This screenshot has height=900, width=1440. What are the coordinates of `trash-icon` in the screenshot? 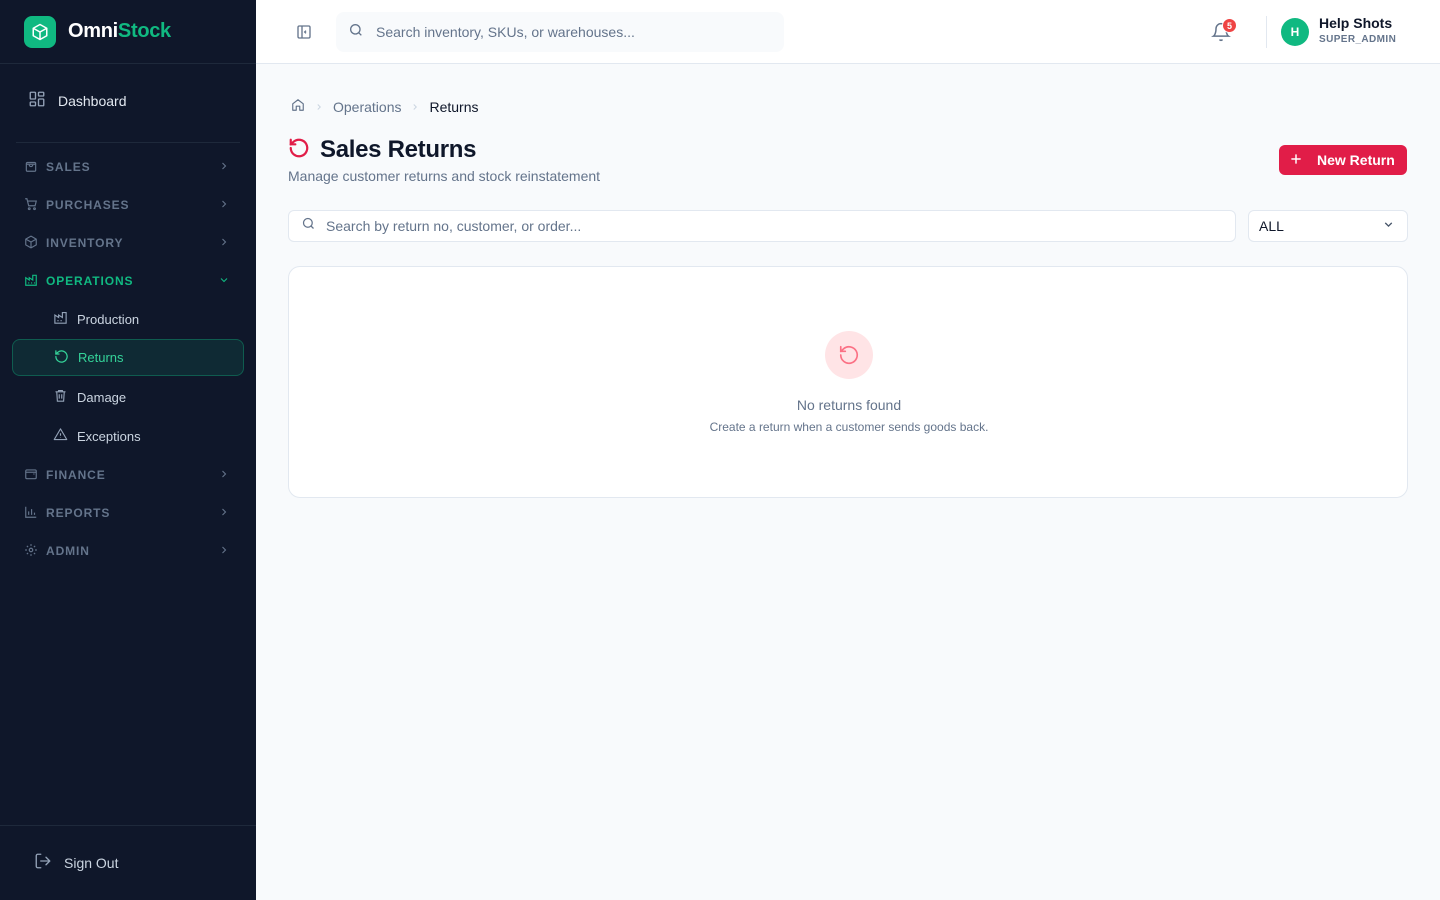 It's located at (60, 397).